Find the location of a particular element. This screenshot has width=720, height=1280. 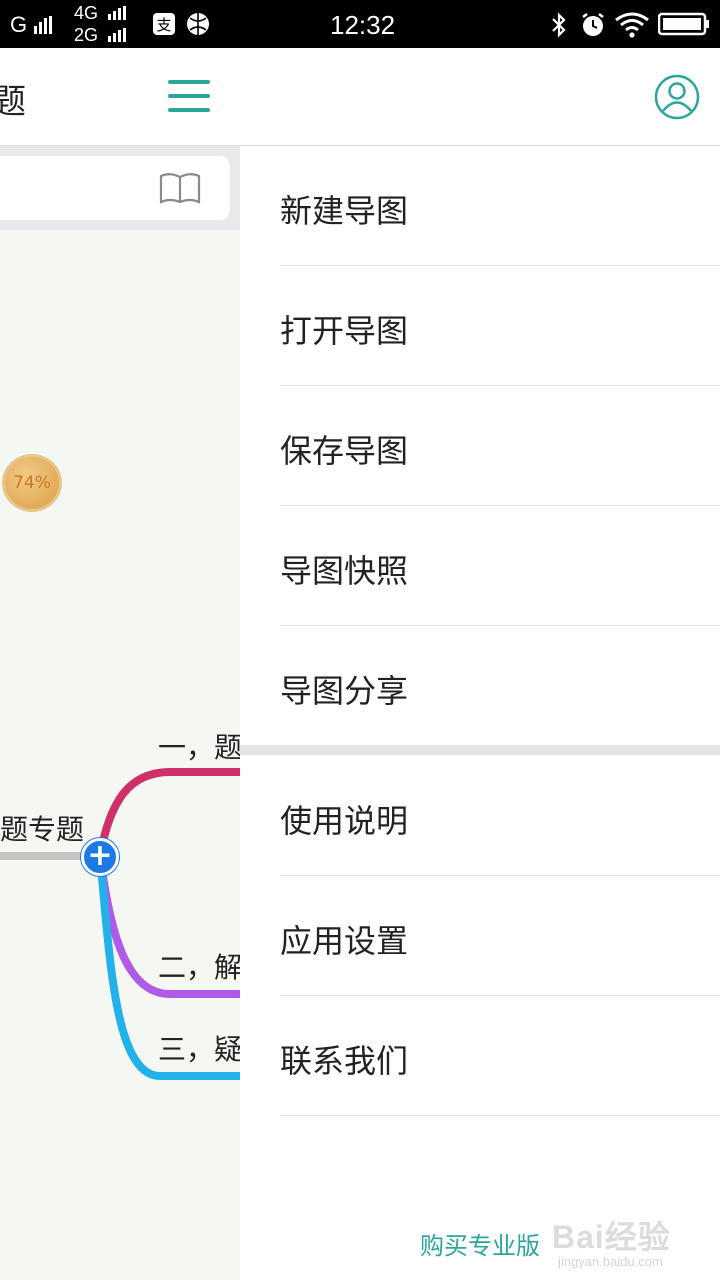

menu-item-map-share: 导图分享 is located at coordinates (500, 686).